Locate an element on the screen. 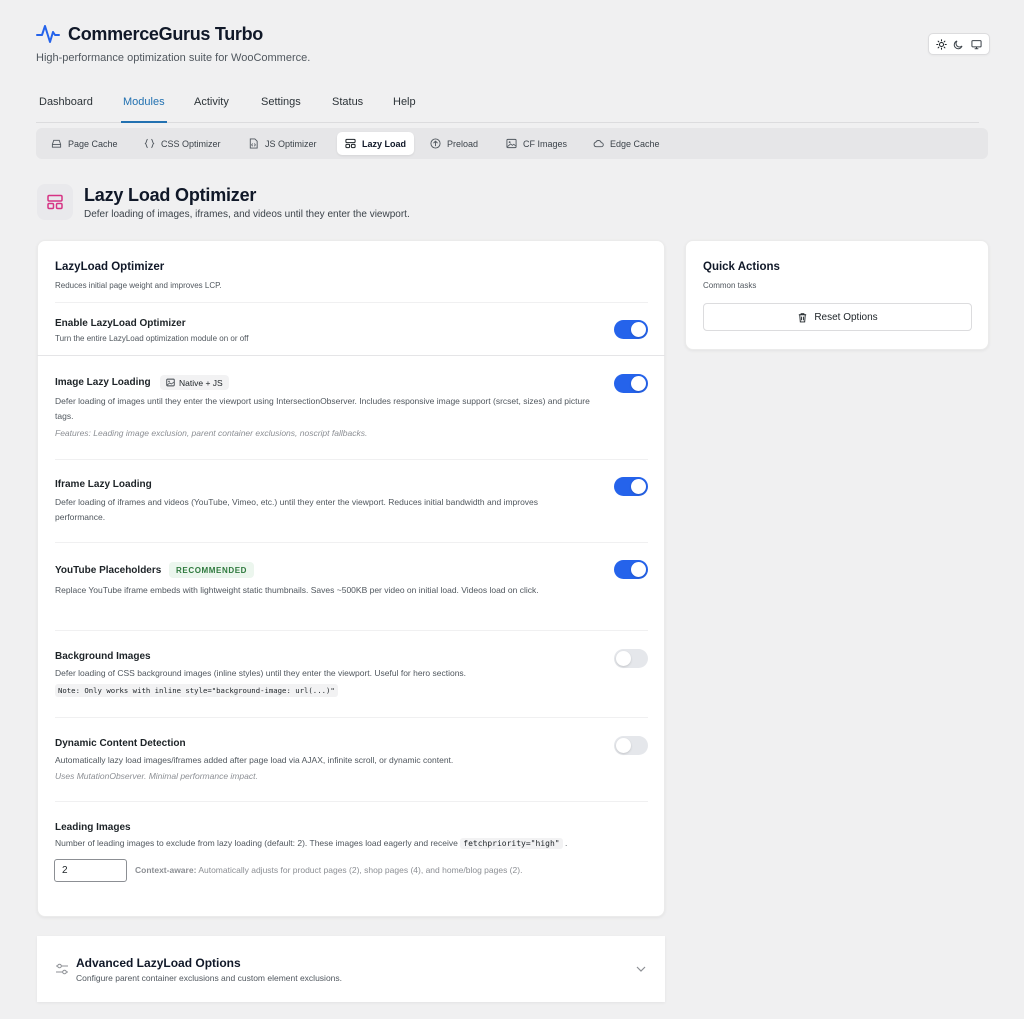  subtab-page-cache: Page Cache is located at coordinates (84, 143).